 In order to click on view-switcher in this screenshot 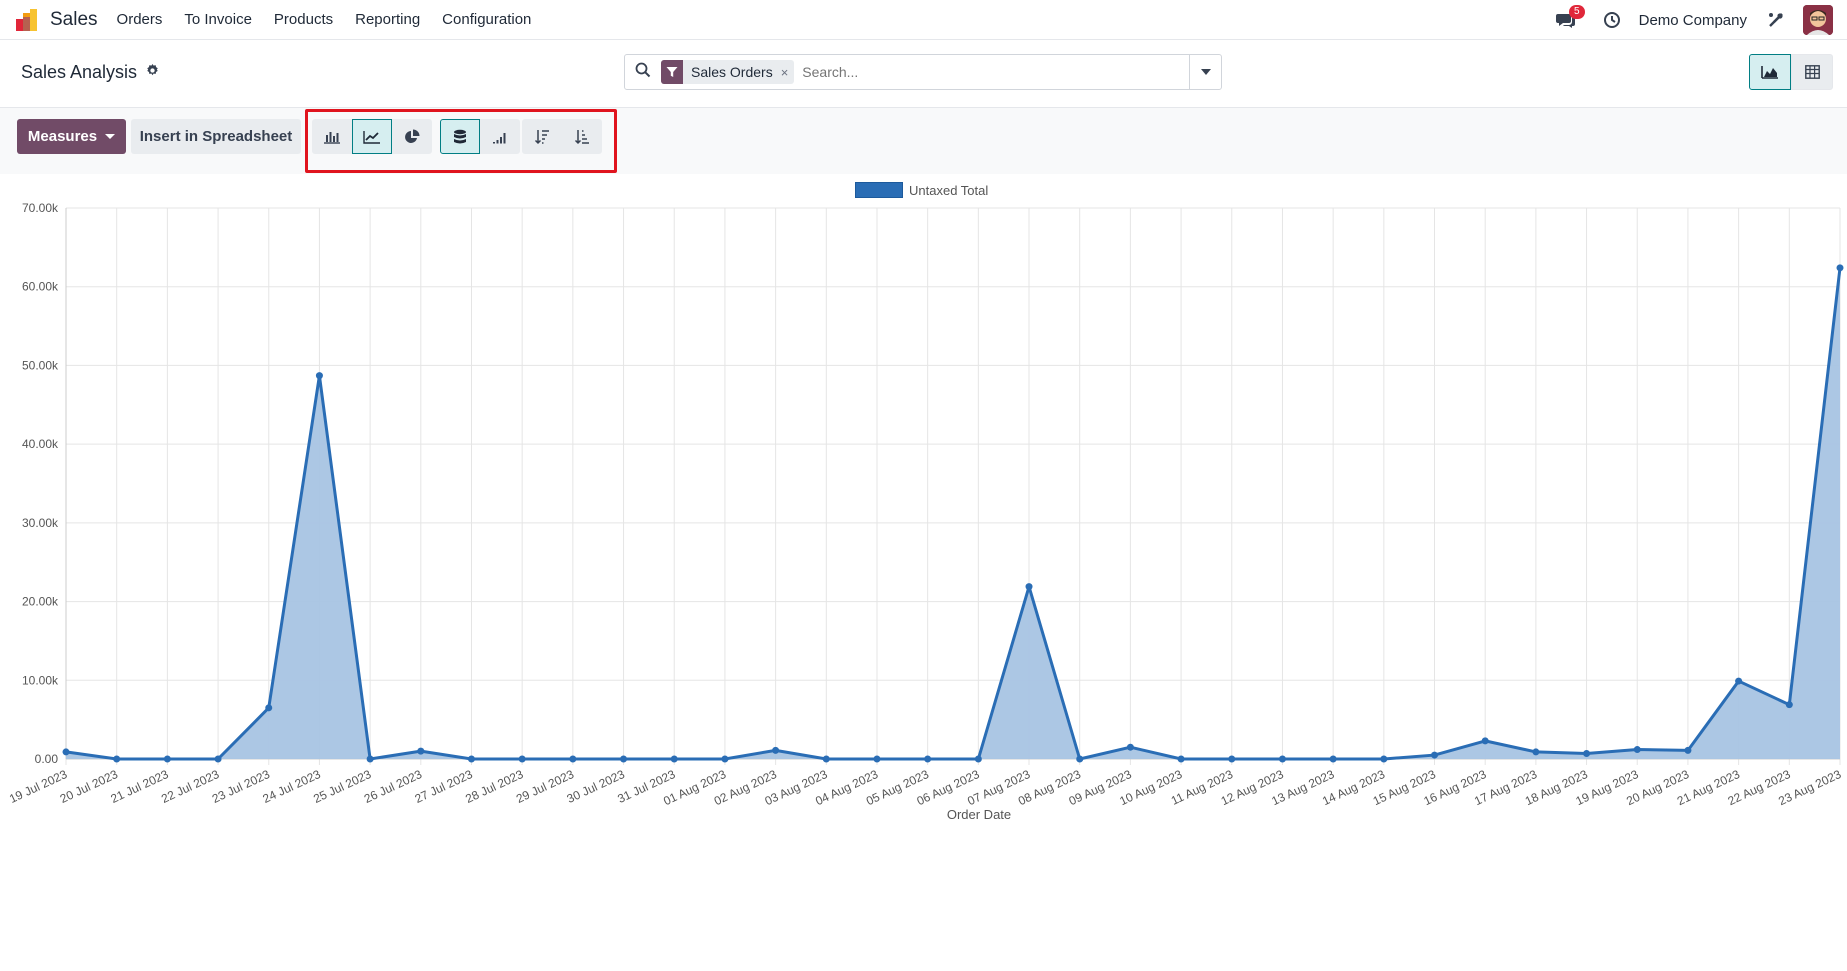, I will do `click(1791, 72)`.